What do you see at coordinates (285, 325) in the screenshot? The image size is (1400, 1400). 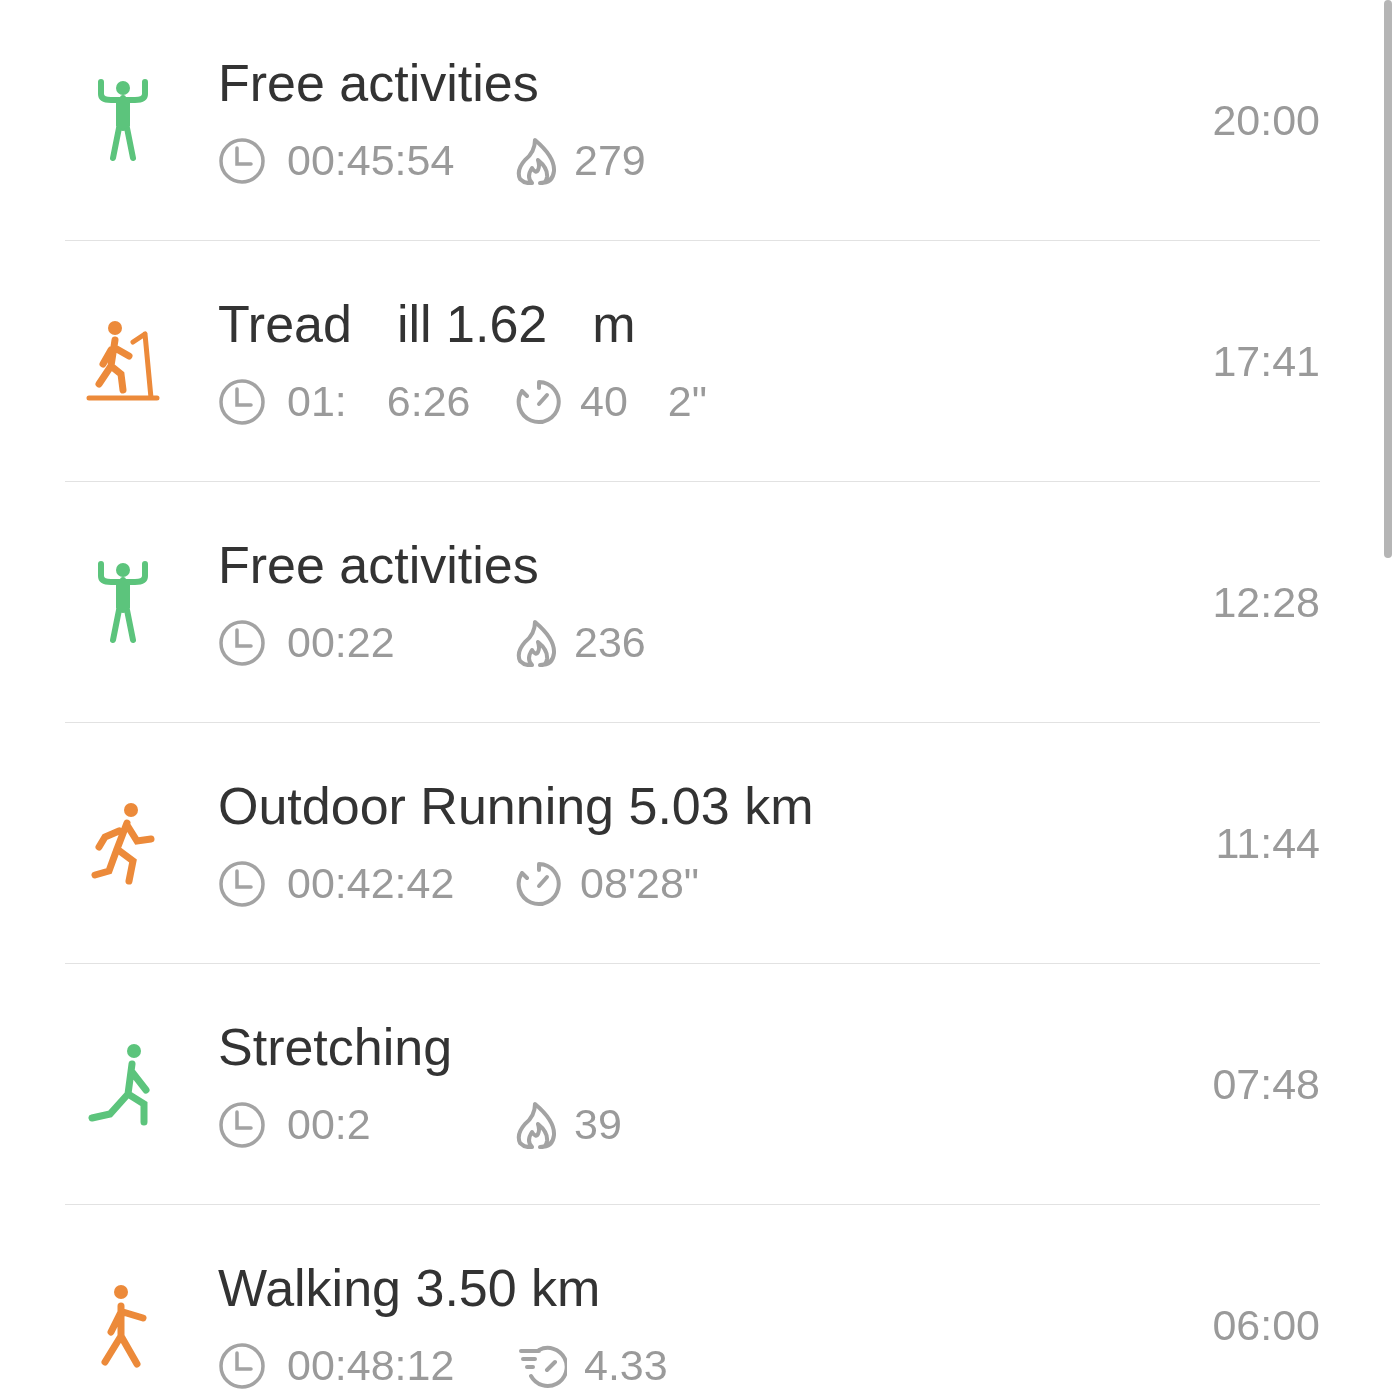 I see `activity-title: Tread` at bounding box center [285, 325].